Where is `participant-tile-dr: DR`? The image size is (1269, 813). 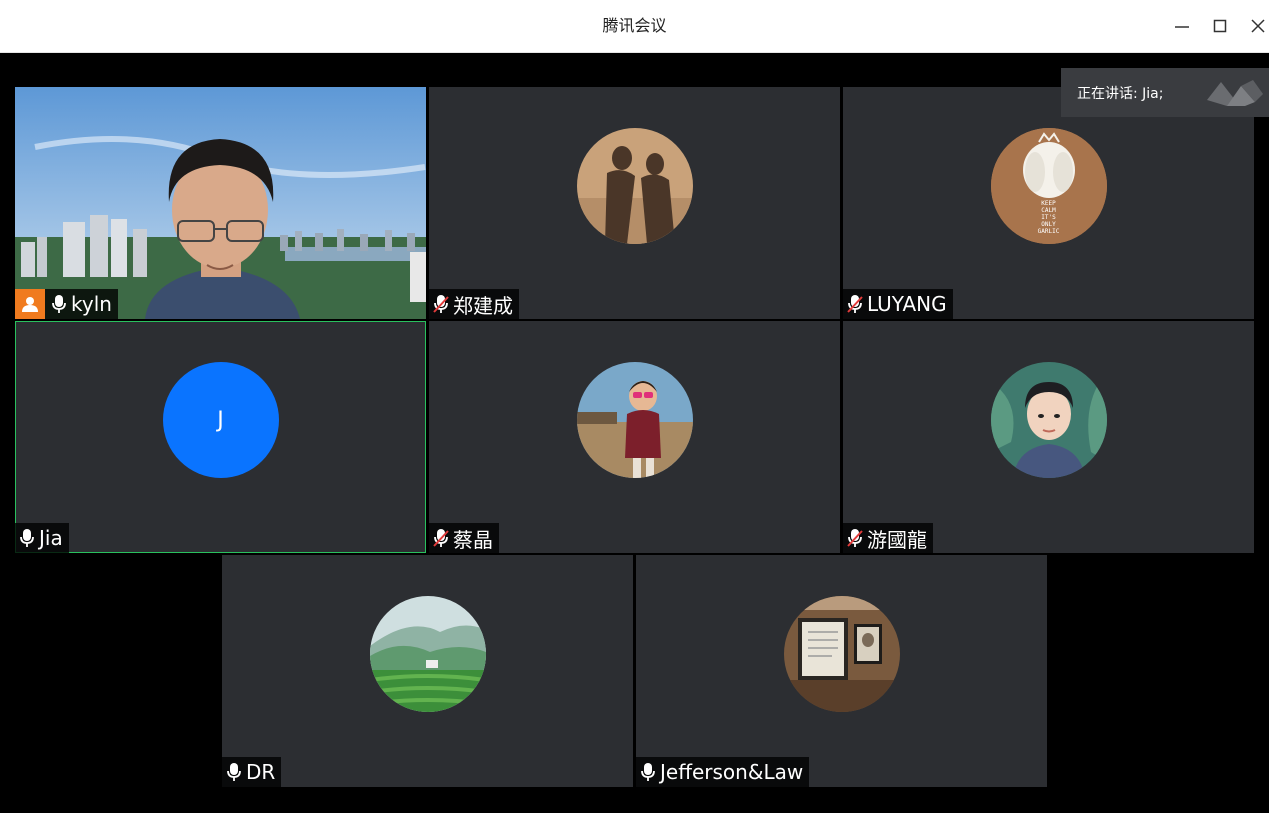 participant-tile-dr: DR is located at coordinates (427, 671).